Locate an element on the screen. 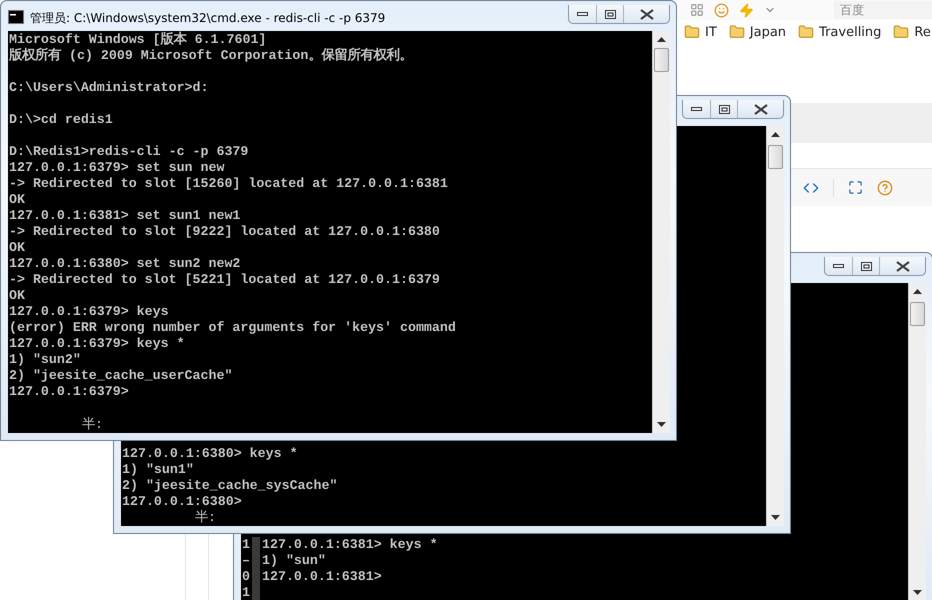  console-line: 127.0.0.1:6380> set sun2 new2 is located at coordinates (124, 264).